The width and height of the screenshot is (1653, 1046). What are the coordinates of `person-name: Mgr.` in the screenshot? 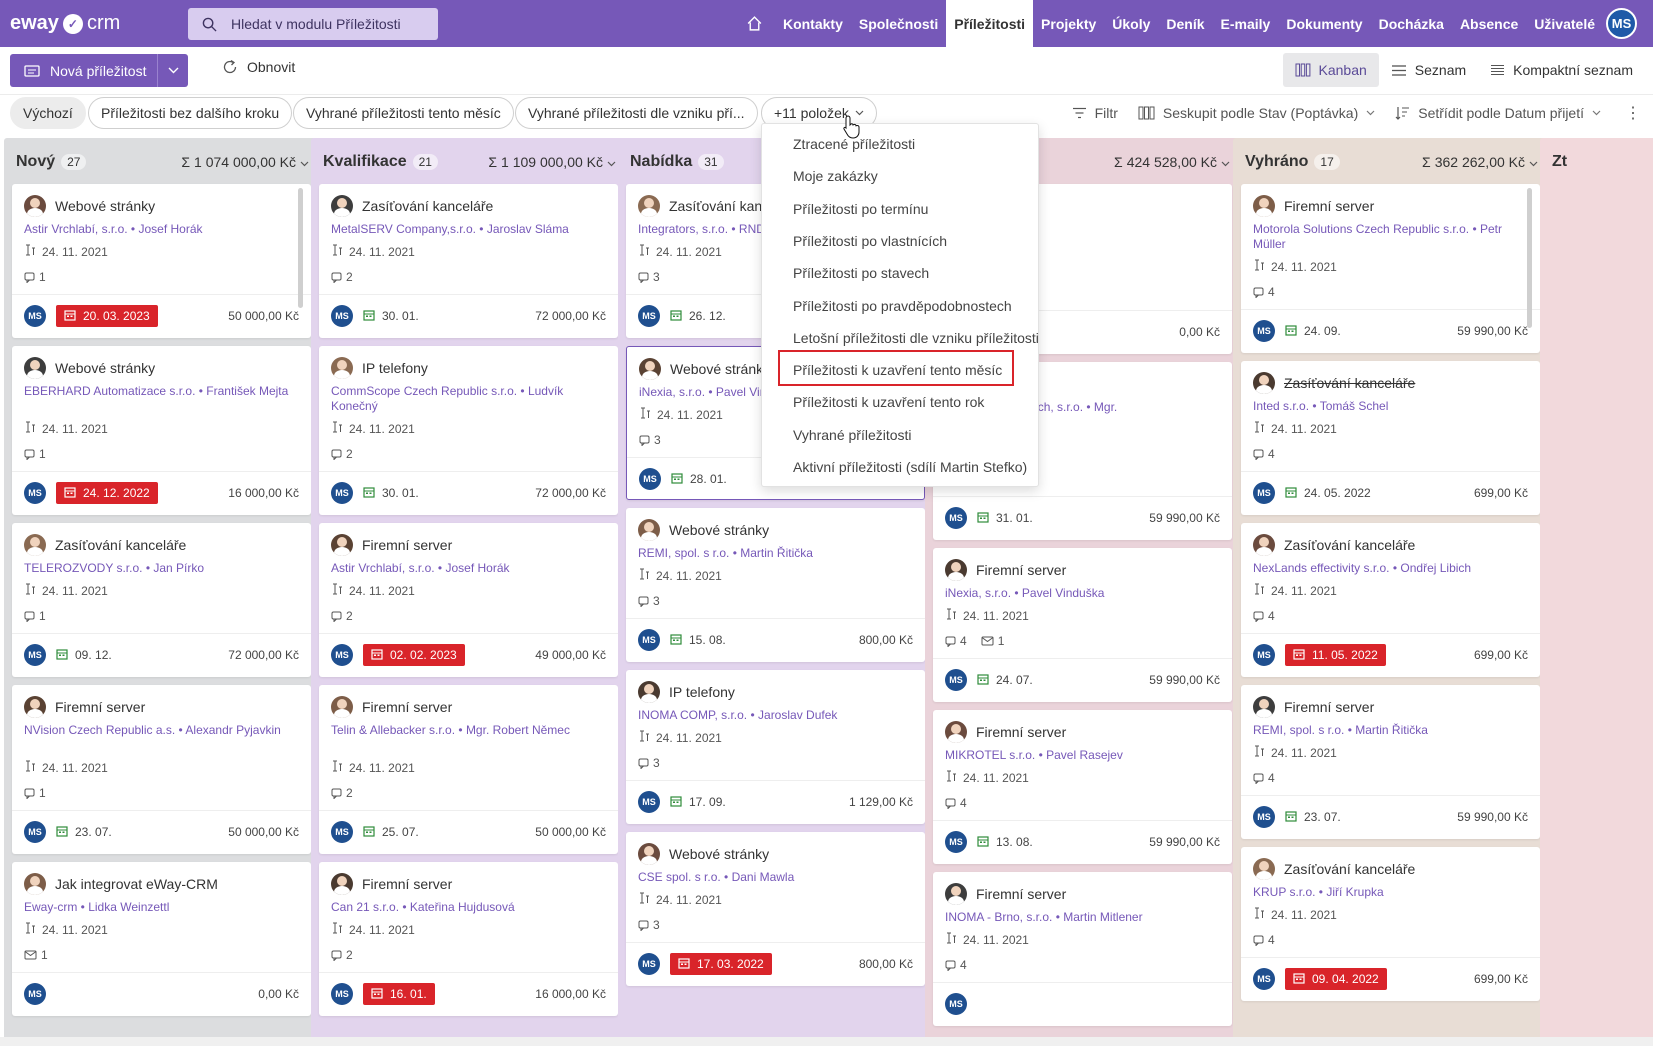 It's located at (1105, 407).